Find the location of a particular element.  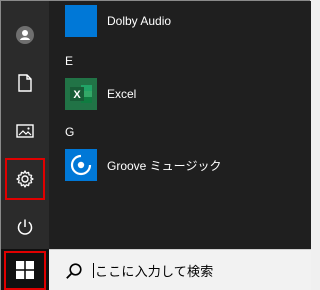

pictures-icon is located at coordinates (25, 131).